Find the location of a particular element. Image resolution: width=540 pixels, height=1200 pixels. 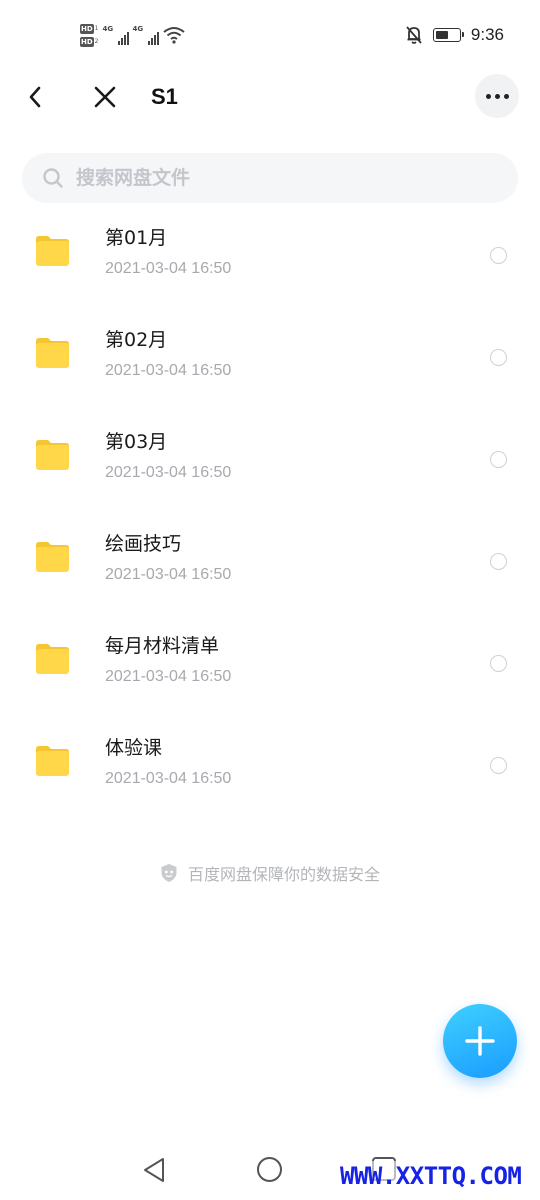

safety-note: 百度网盘保障你的数据安全 is located at coordinates (270, 873).